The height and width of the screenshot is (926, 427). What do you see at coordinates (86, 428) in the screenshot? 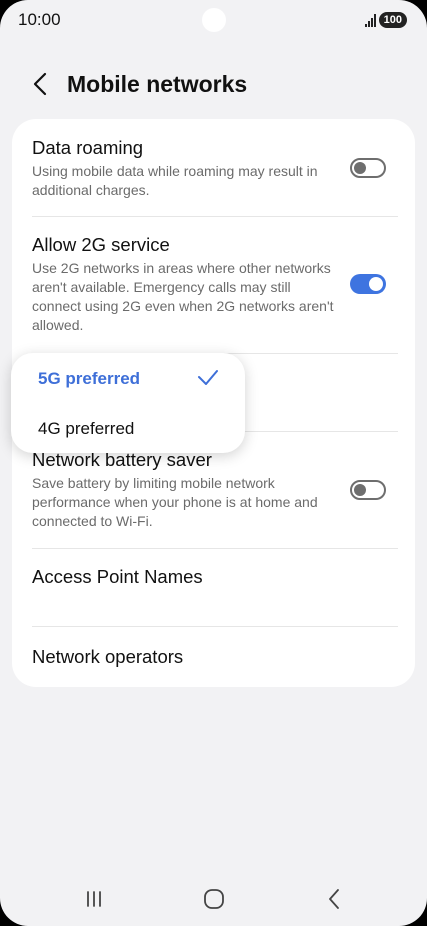
I see `option-label: 4G preferred` at bounding box center [86, 428].